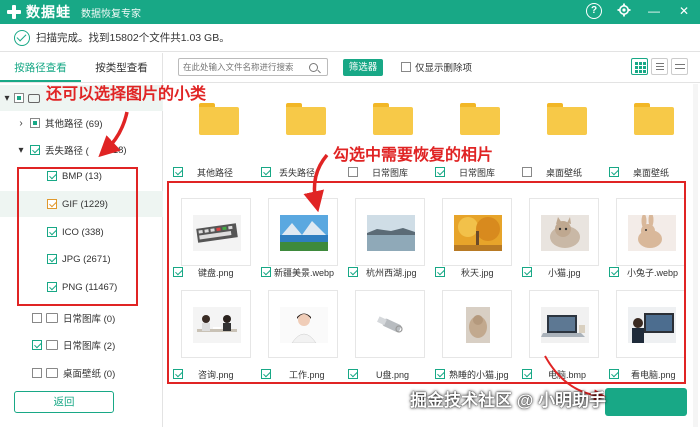  I want to click on watermark-text: 掘金技术社区 @ 小明助手, so click(508, 400).